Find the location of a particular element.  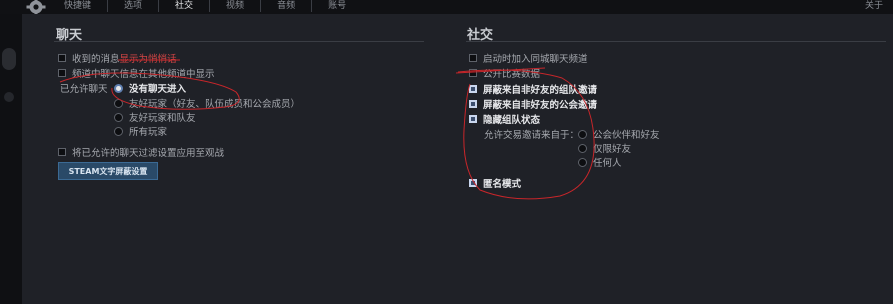

option-label: 收到的消息 is located at coordinates (96, 59).